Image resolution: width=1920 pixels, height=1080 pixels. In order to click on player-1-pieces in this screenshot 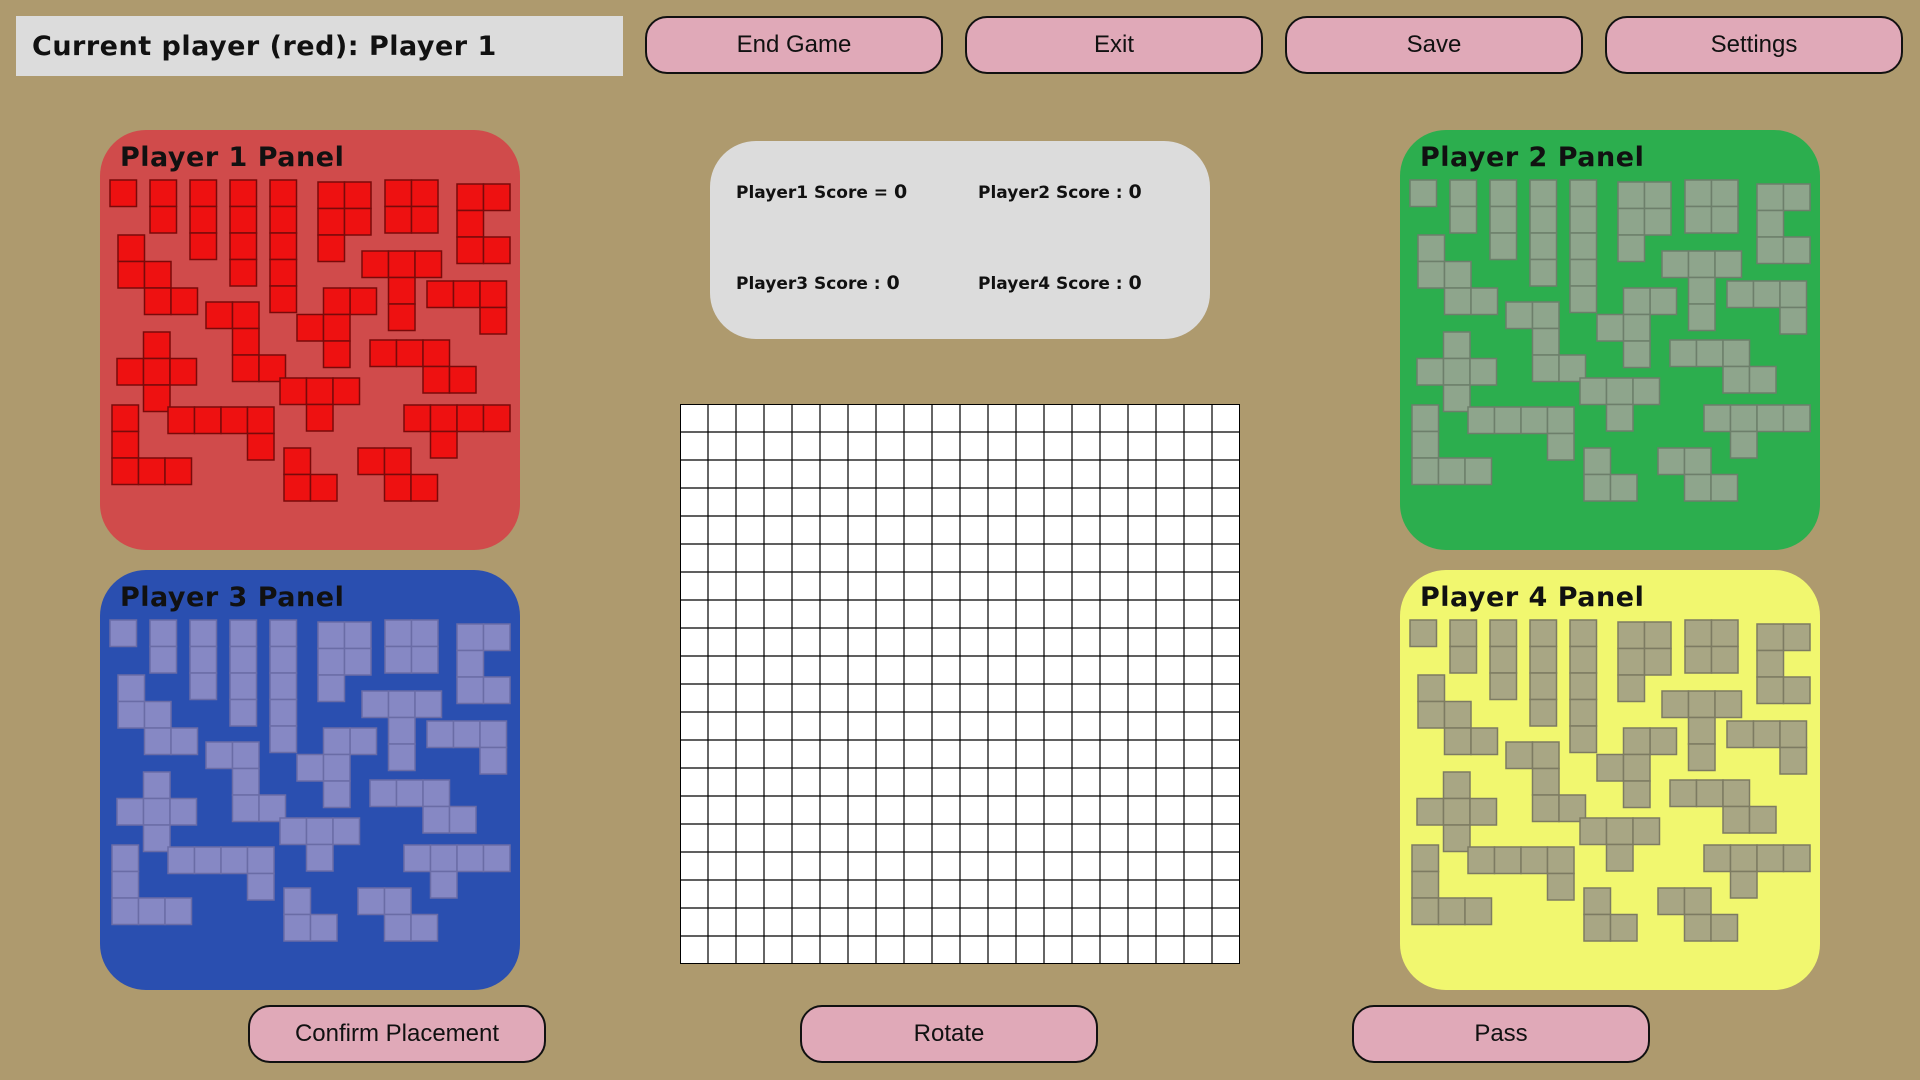, I will do `click(310, 340)`.